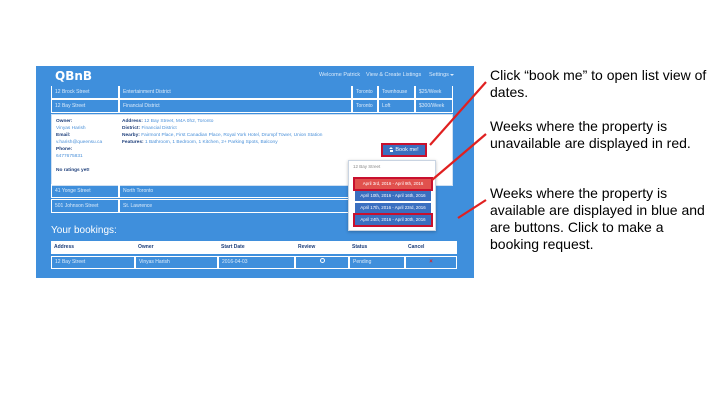 The width and height of the screenshot is (720, 405). I want to click on booking-review, so click(322, 262).